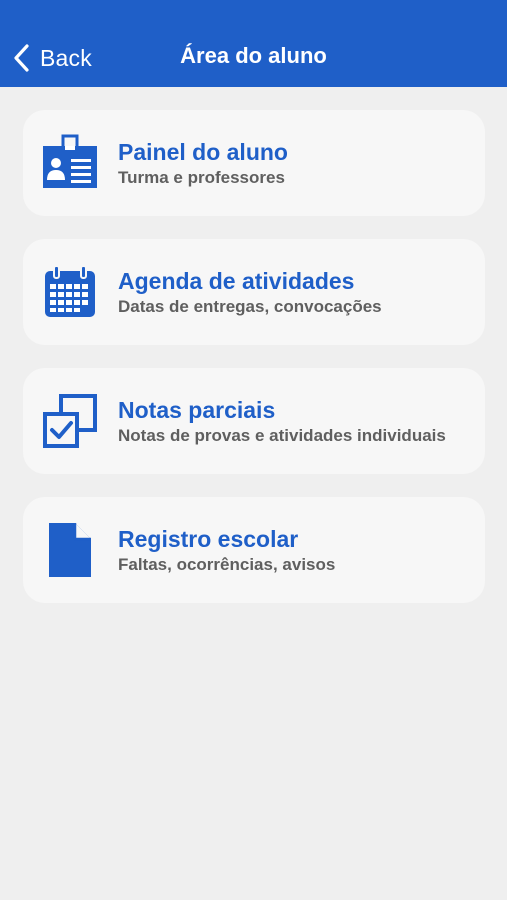 The width and height of the screenshot is (507, 900). I want to click on page-title: Área do aluno, so click(253, 55).